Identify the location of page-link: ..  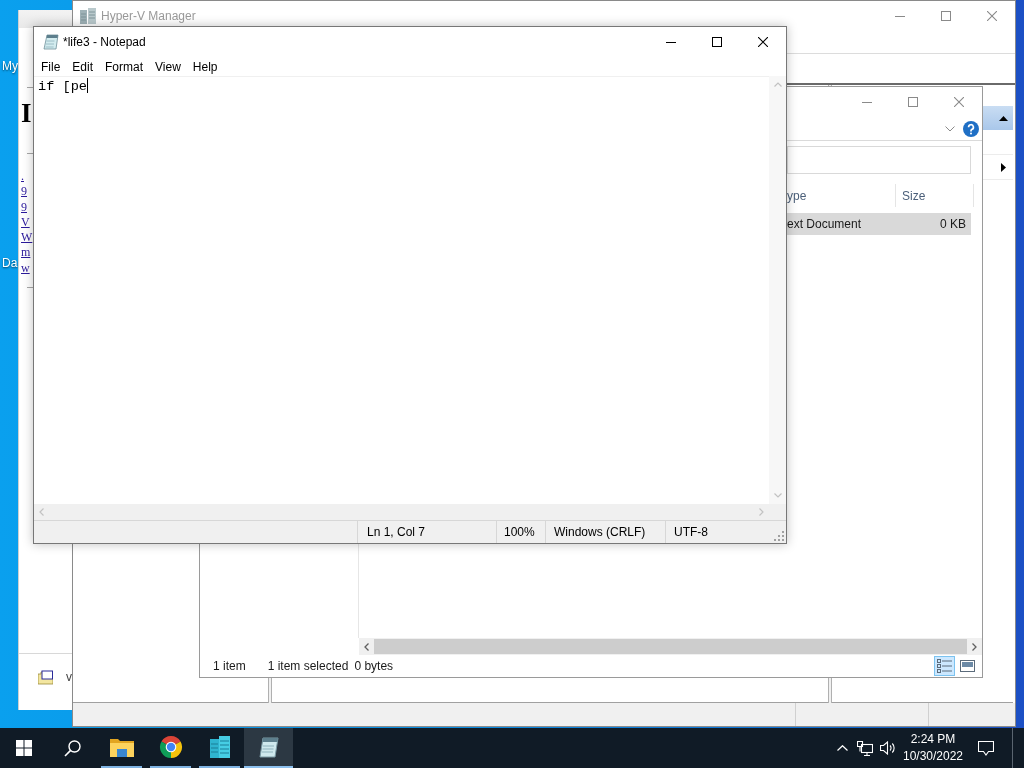
(22, 177).